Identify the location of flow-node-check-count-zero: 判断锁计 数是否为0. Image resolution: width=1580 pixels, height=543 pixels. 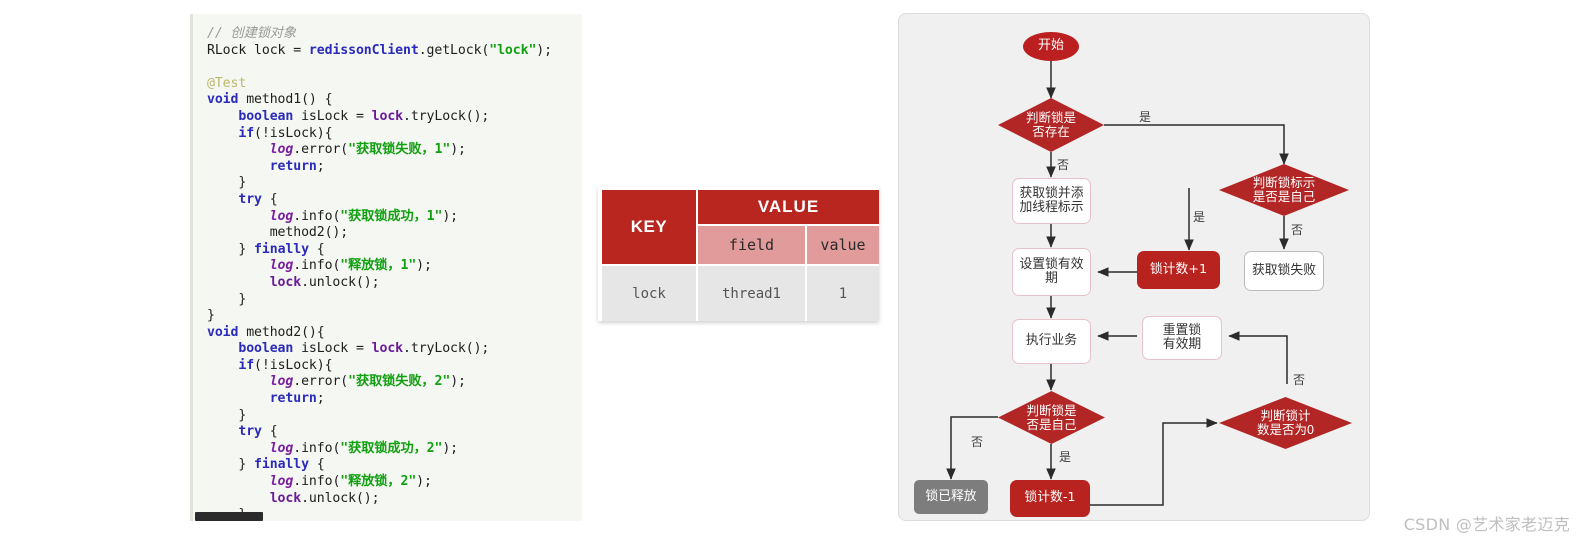
(1285, 423).